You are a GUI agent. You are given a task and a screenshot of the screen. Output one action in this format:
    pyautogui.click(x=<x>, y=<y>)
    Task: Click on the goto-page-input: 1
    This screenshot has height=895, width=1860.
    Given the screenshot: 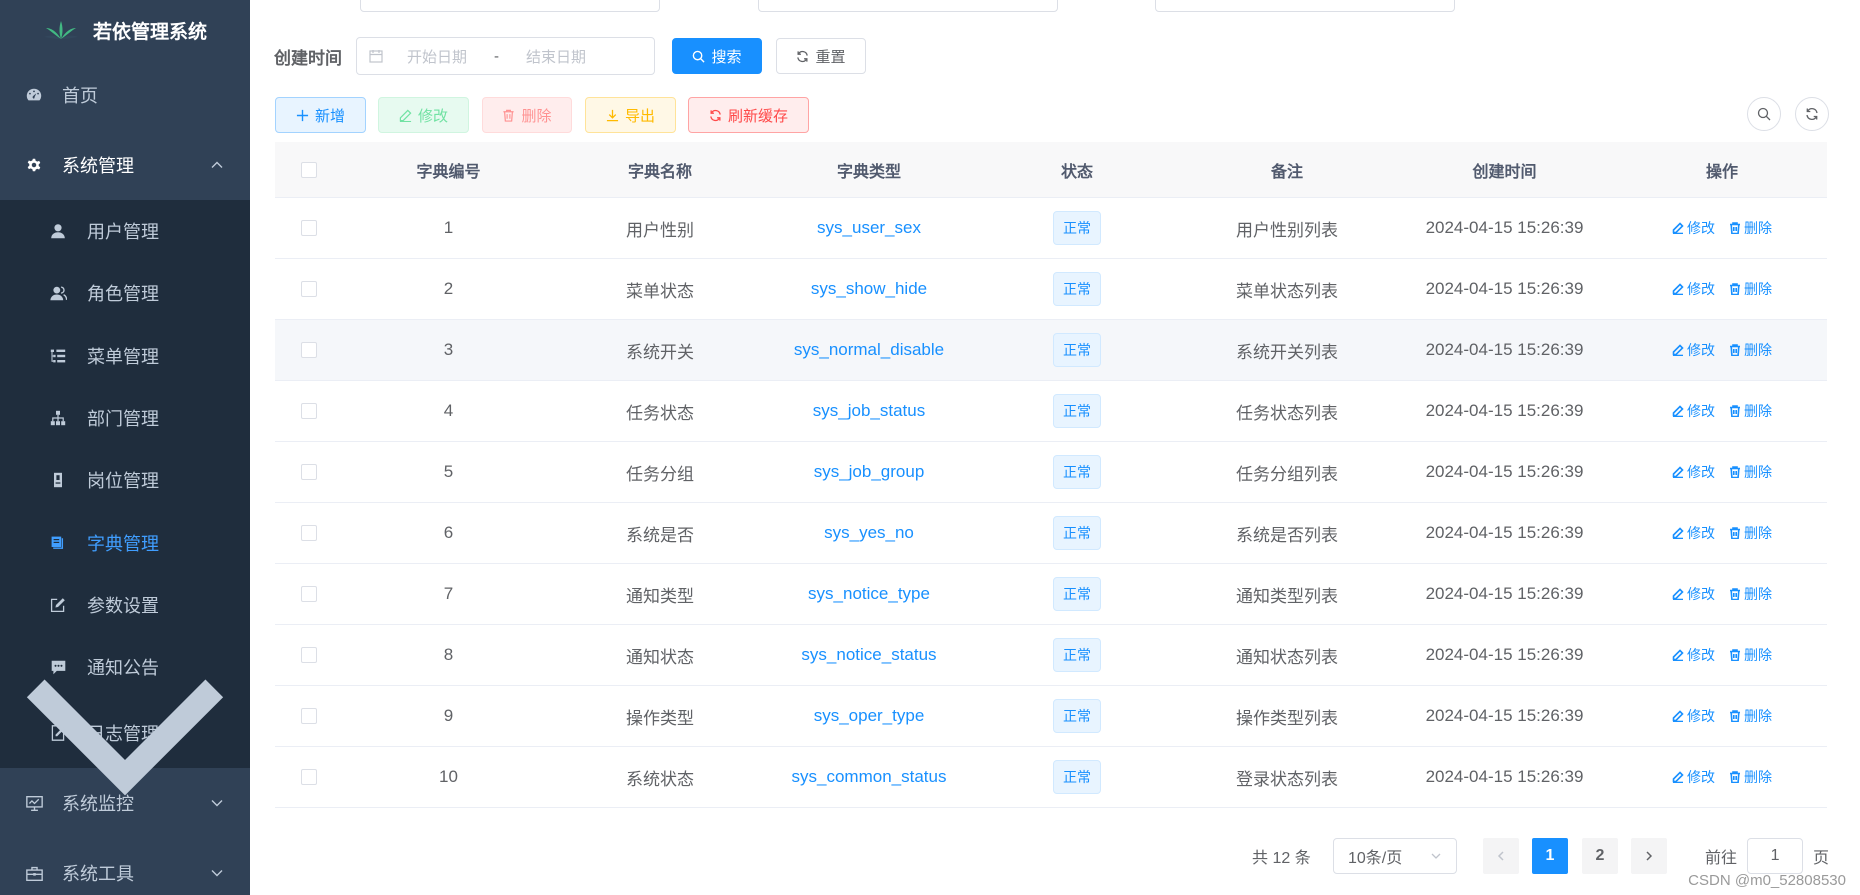 What is the action you would take?
    pyautogui.click(x=1775, y=856)
    